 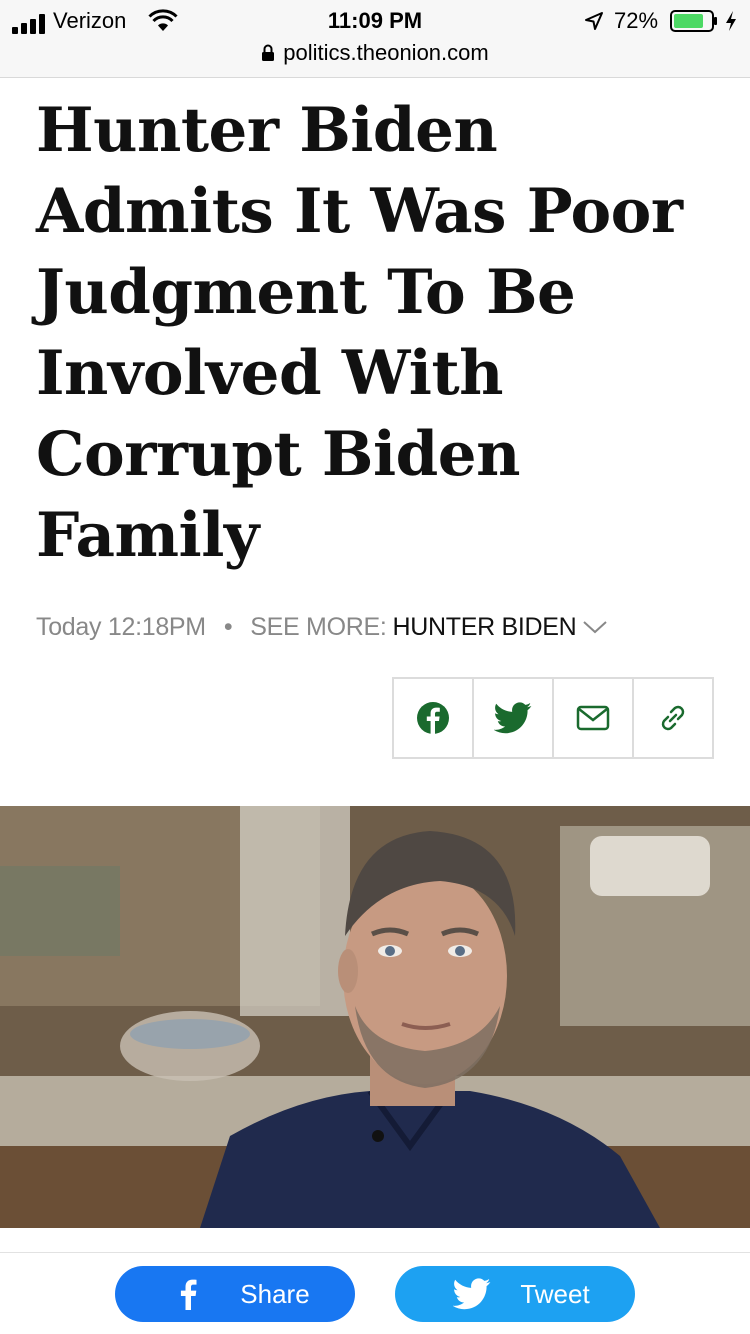 I want to click on share-twitter-button, so click(x=514, y=718).